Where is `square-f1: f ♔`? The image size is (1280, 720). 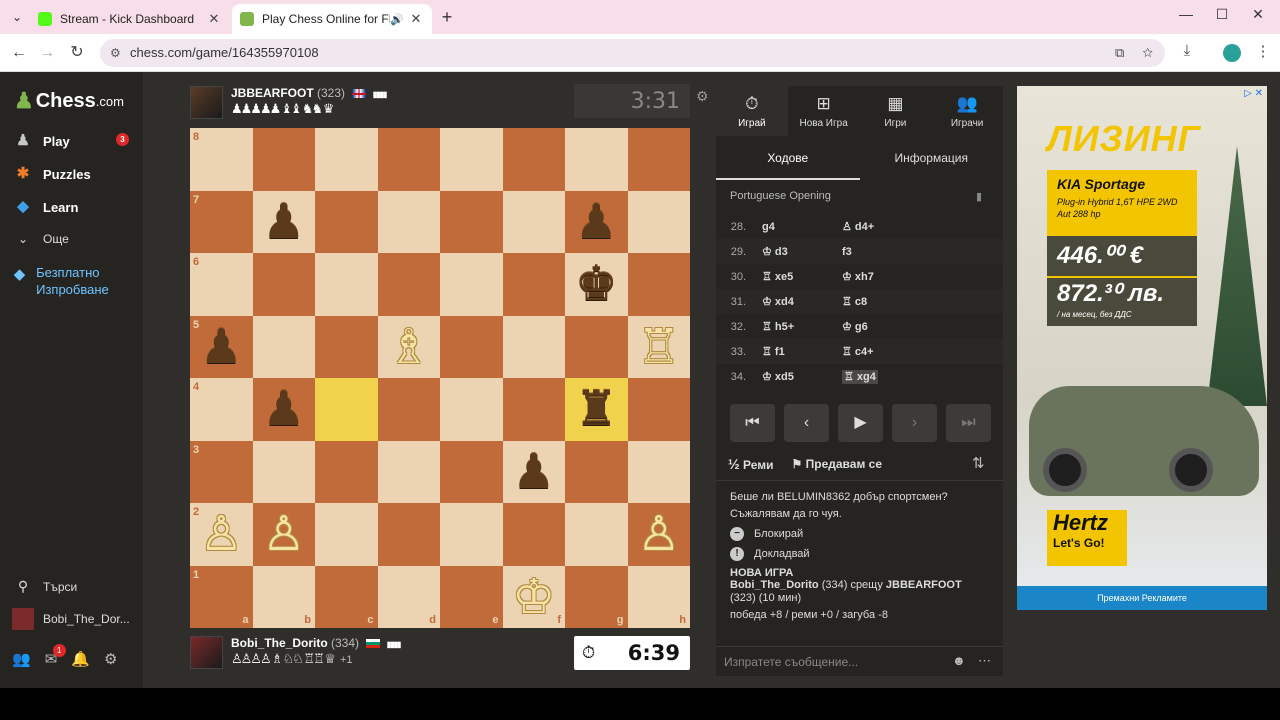
square-f1: f ♔ is located at coordinates (534, 597).